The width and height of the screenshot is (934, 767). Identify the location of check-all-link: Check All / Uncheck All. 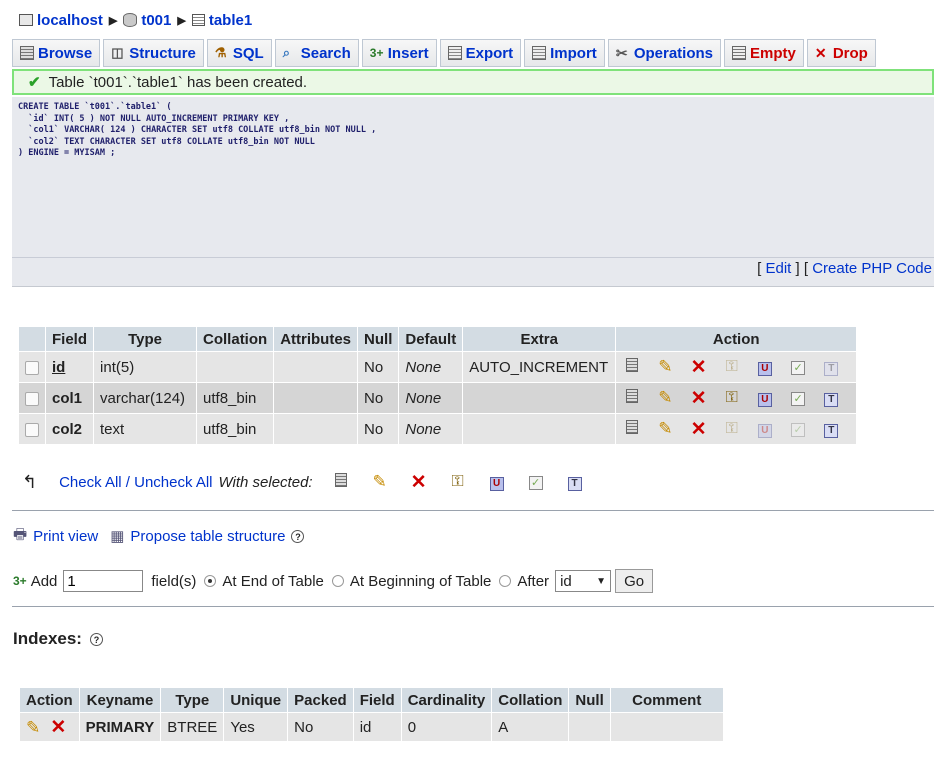
(135, 482).